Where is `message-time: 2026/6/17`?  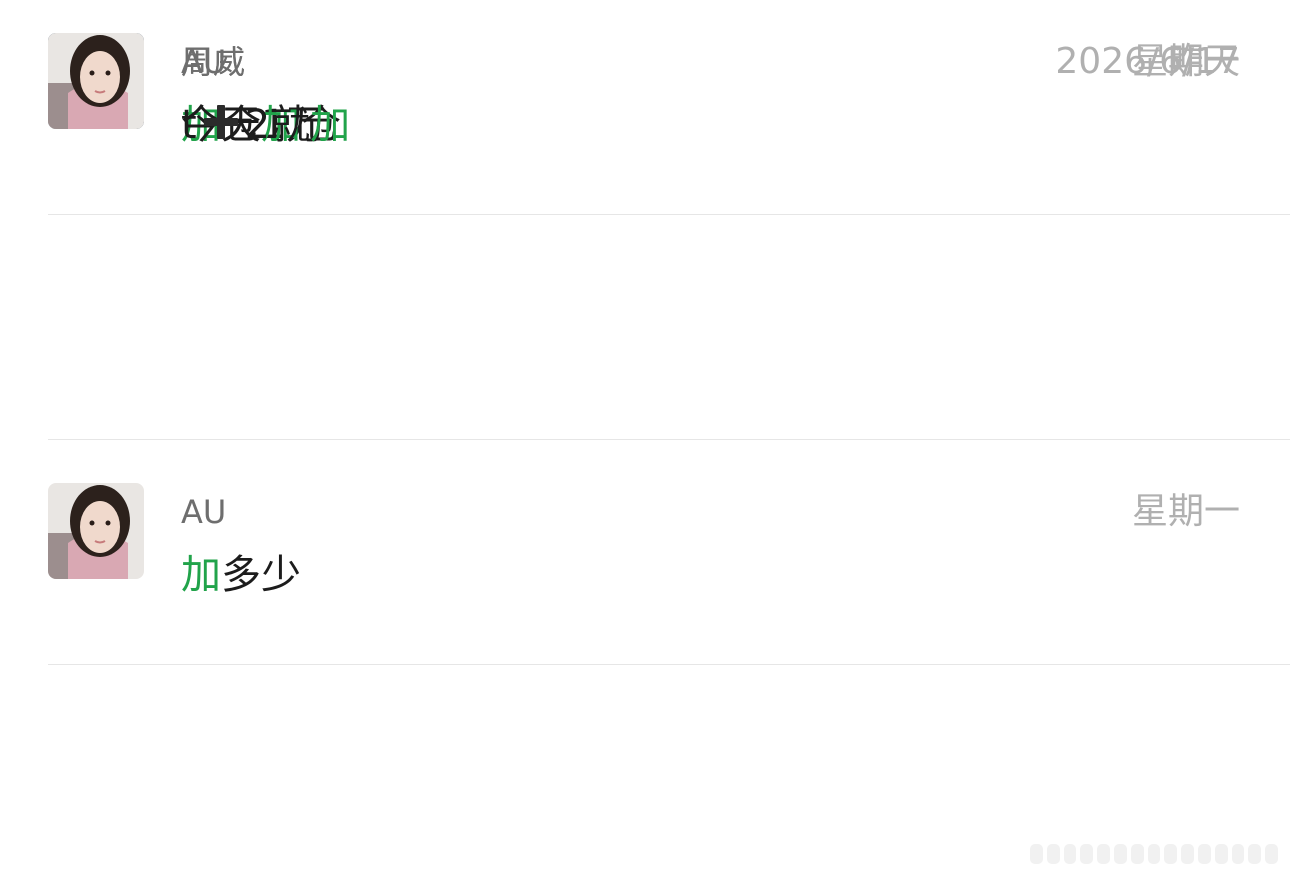 message-time: 2026/6/17 is located at coordinates (1147, 61).